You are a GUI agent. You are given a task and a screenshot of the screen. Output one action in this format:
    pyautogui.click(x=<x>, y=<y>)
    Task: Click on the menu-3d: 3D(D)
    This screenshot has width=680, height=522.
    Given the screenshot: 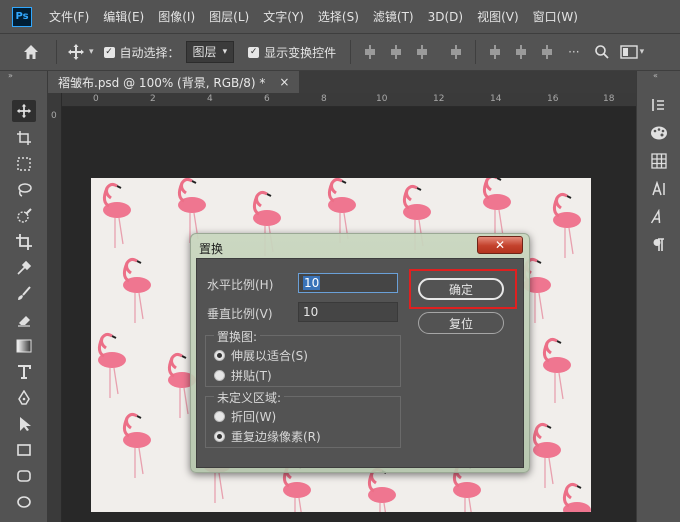 What is the action you would take?
    pyautogui.click(x=445, y=17)
    